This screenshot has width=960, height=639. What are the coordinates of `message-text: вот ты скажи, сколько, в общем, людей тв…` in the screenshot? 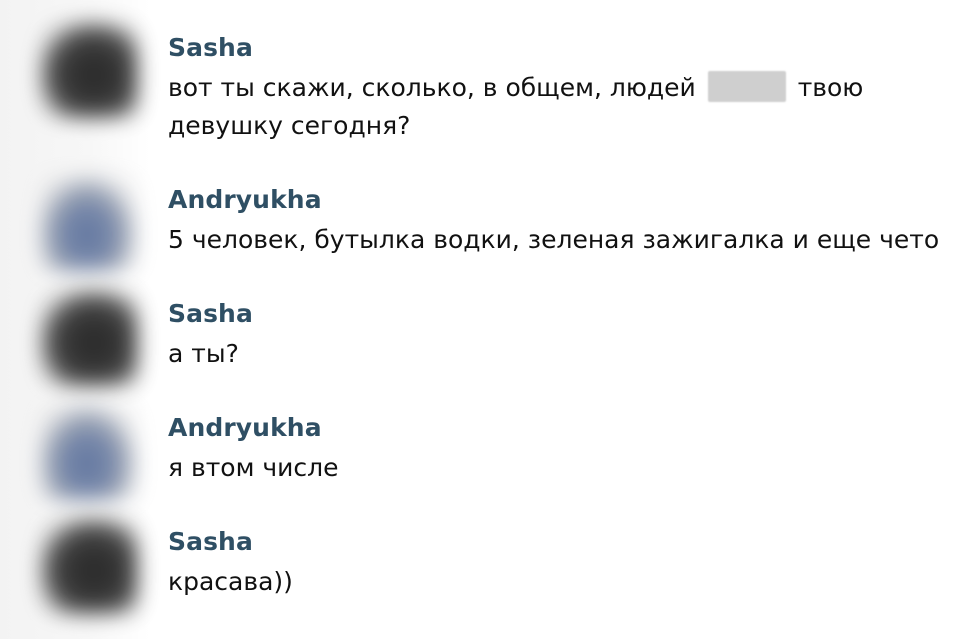 It's located at (555, 107).